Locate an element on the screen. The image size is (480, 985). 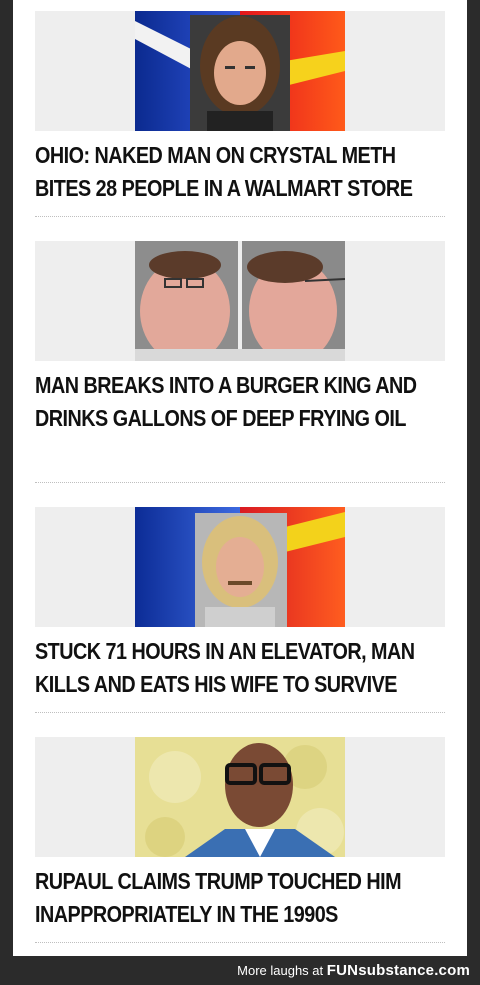
footer-credit: More laughs at FUNsubstance.com is located at coordinates (353, 970).